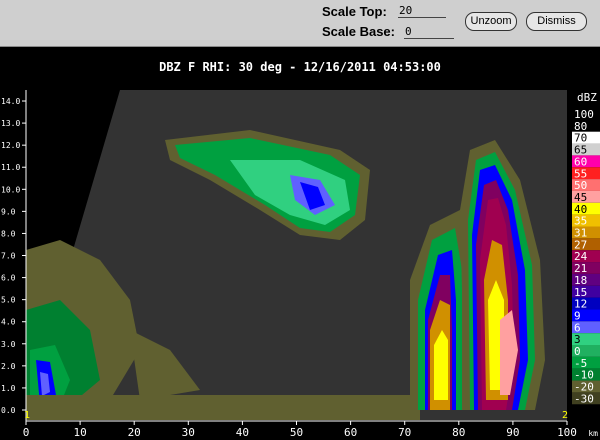  I want to click on y-tick-label: 1.0, so click(8, 388).